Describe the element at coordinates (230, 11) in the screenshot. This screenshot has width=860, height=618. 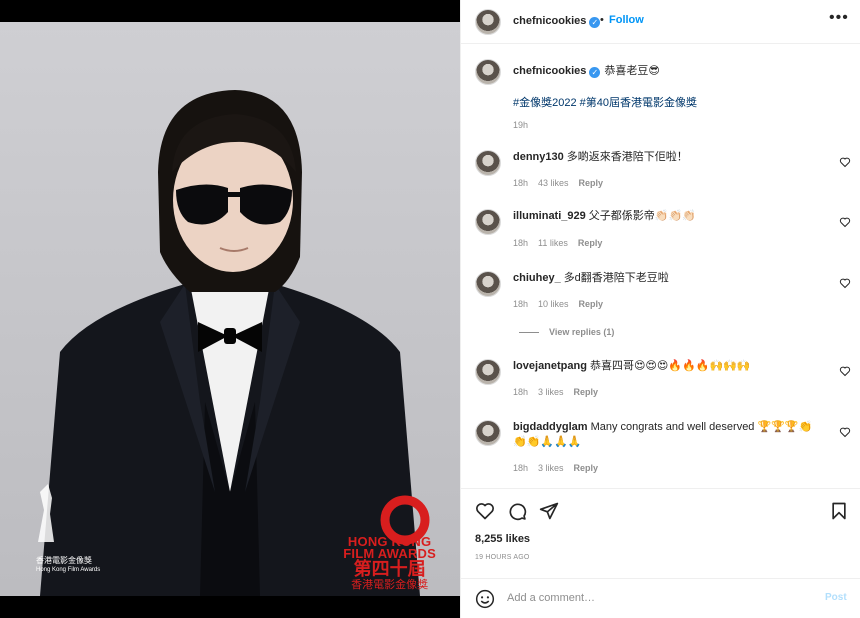
I see `photo-letterbox-top` at that location.